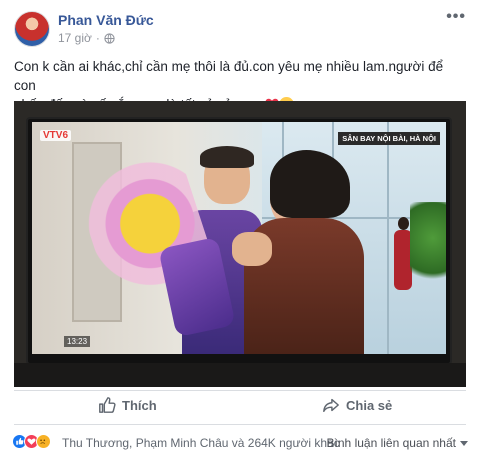  I want to click on thumbs-up-icon, so click(107, 405).